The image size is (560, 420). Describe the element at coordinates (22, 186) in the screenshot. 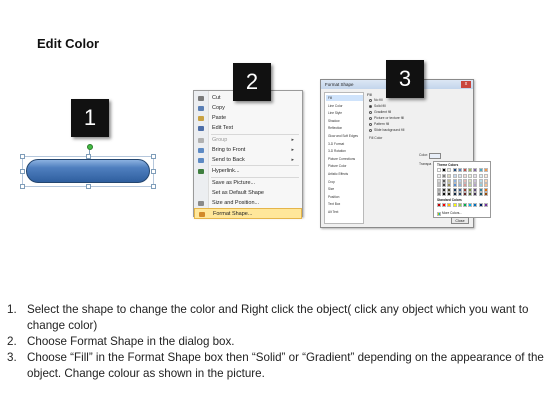

I see `resize-handle-bottom-left` at that location.